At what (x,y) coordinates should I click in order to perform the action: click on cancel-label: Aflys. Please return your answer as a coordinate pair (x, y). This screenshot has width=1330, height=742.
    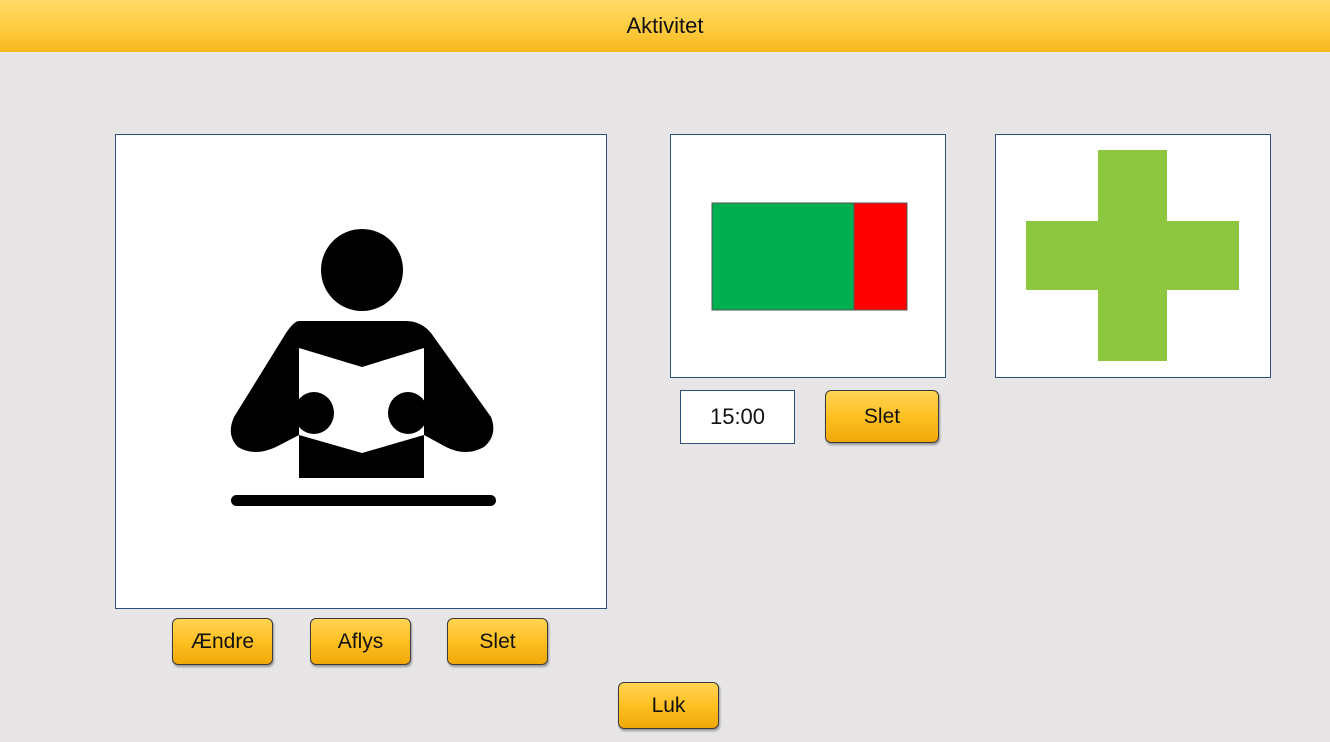
    Looking at the image, I should click on (360, 641).